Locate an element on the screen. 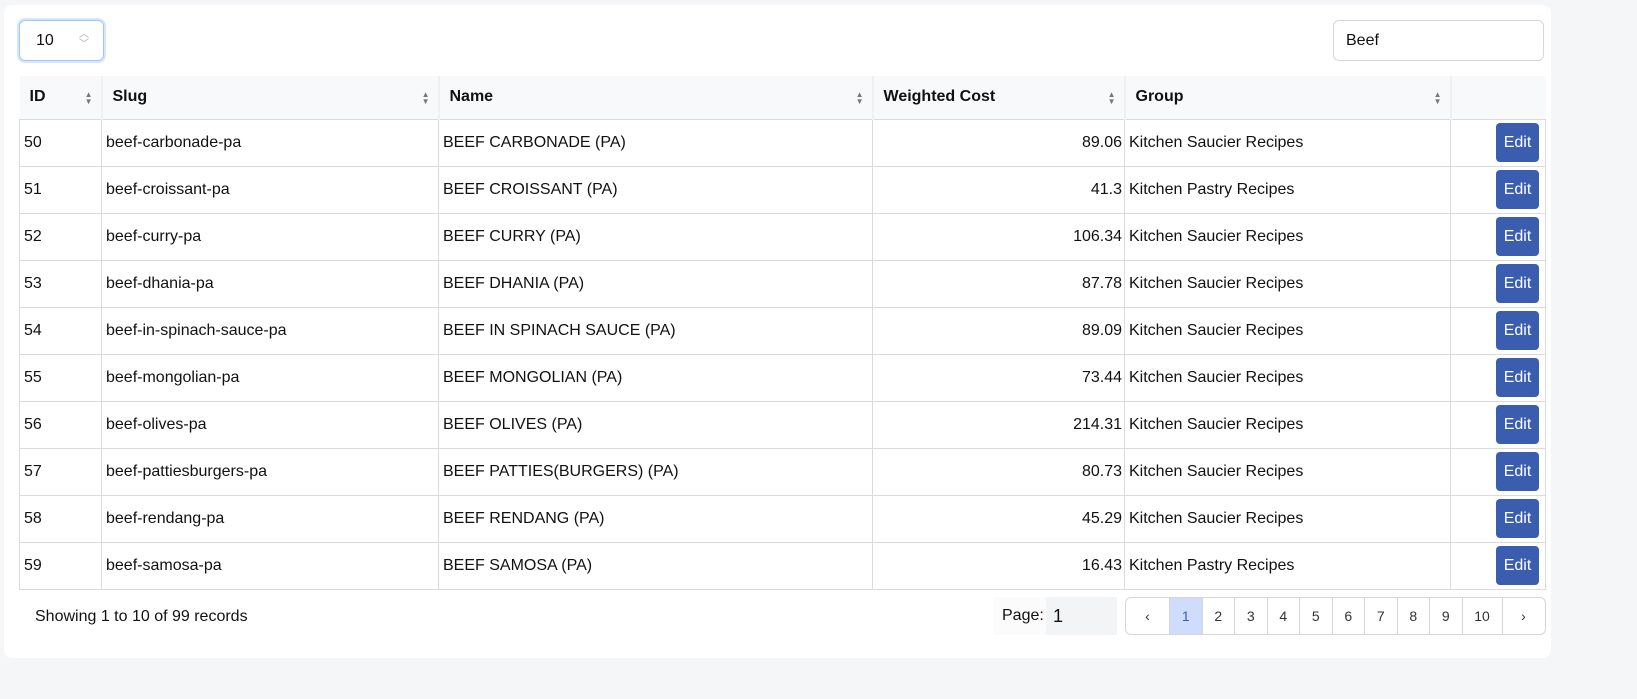 The image size is (1637, 699). column-header-group: Group ▲ ▼ is located at coordinates (1287, 97).